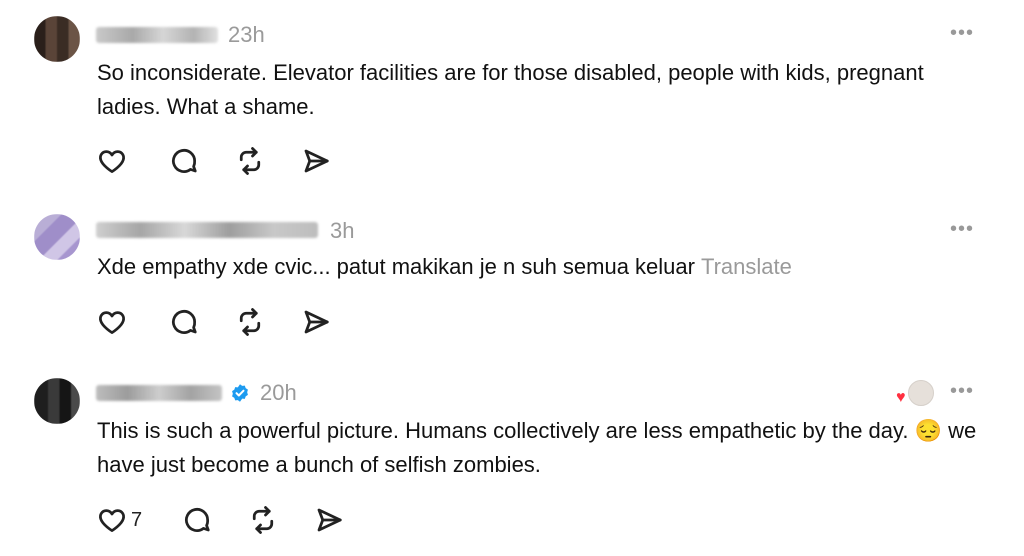 The height and width of the screenshot is (556, 1024). Describe the element at coordinates (240, 393) in the screenshot. I see `verified-badge-icon` at that location.